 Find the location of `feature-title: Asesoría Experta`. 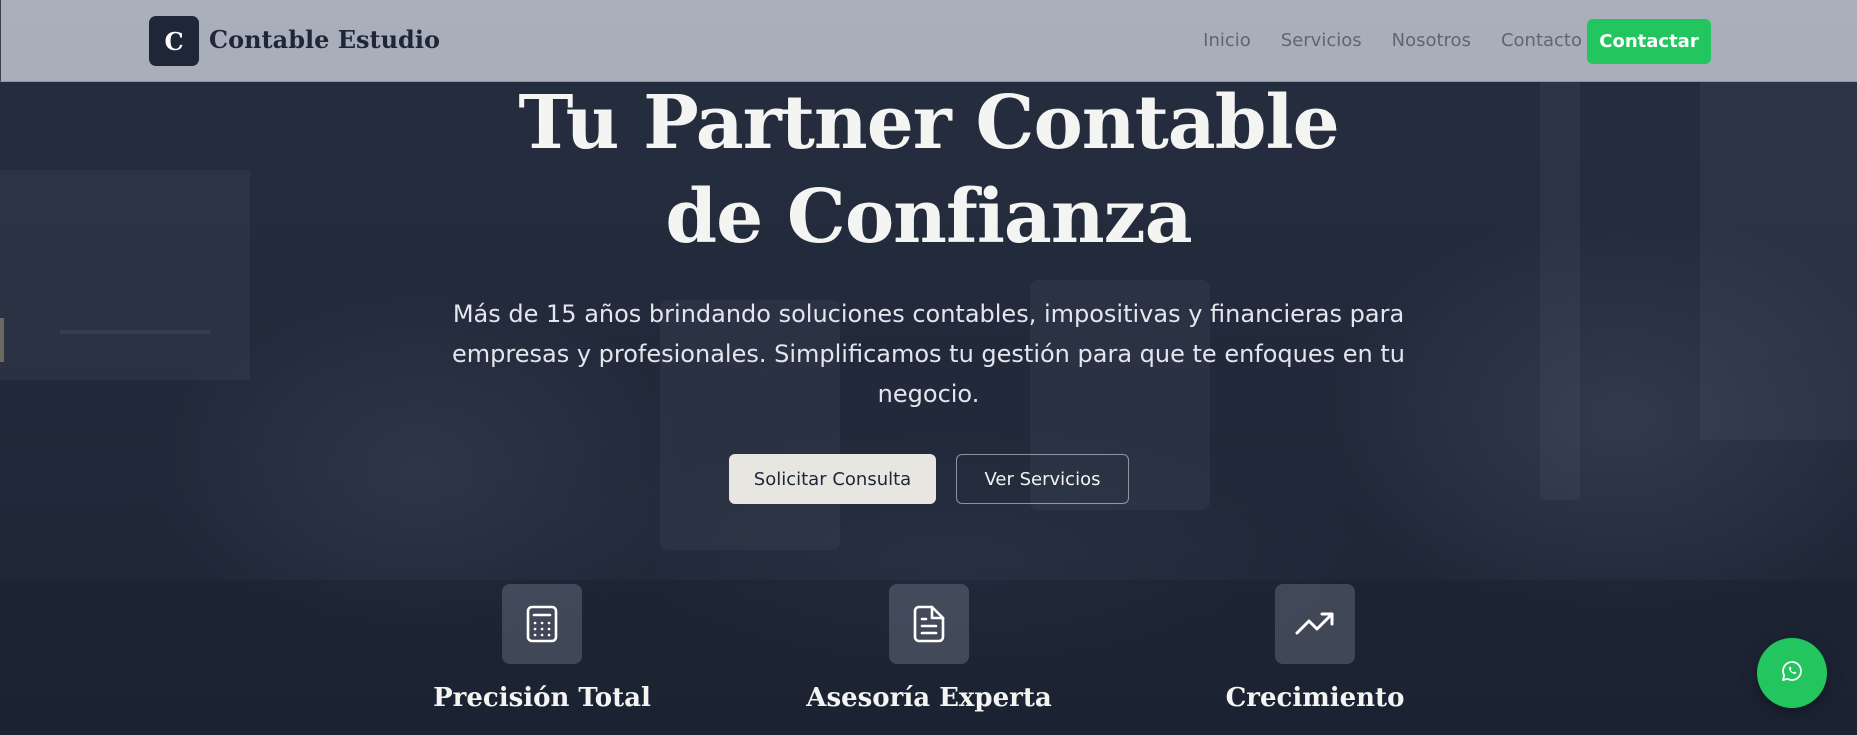

feature-title: Asesoría Experta is located at coordinates (929, 698).